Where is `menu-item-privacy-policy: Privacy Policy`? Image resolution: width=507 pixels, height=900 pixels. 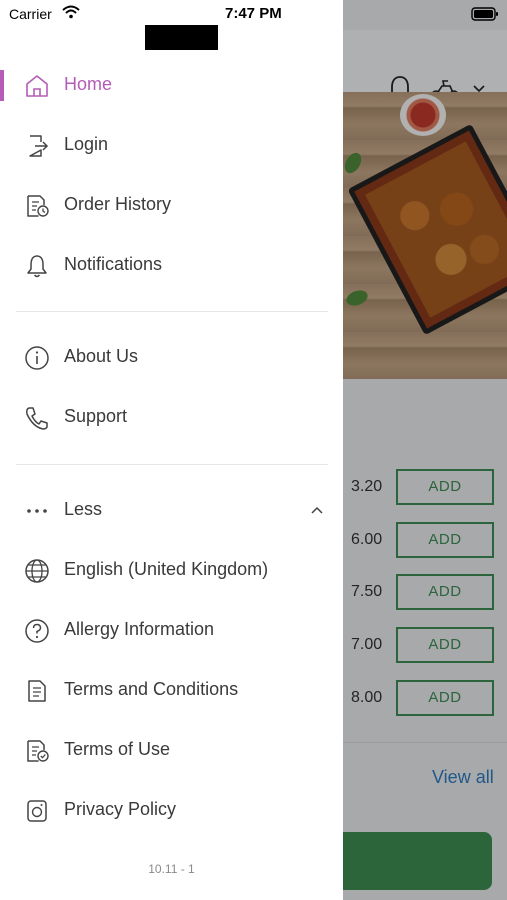 menu-item-privacy-policy: Privacy Policy is located at coordinates (171, 811).